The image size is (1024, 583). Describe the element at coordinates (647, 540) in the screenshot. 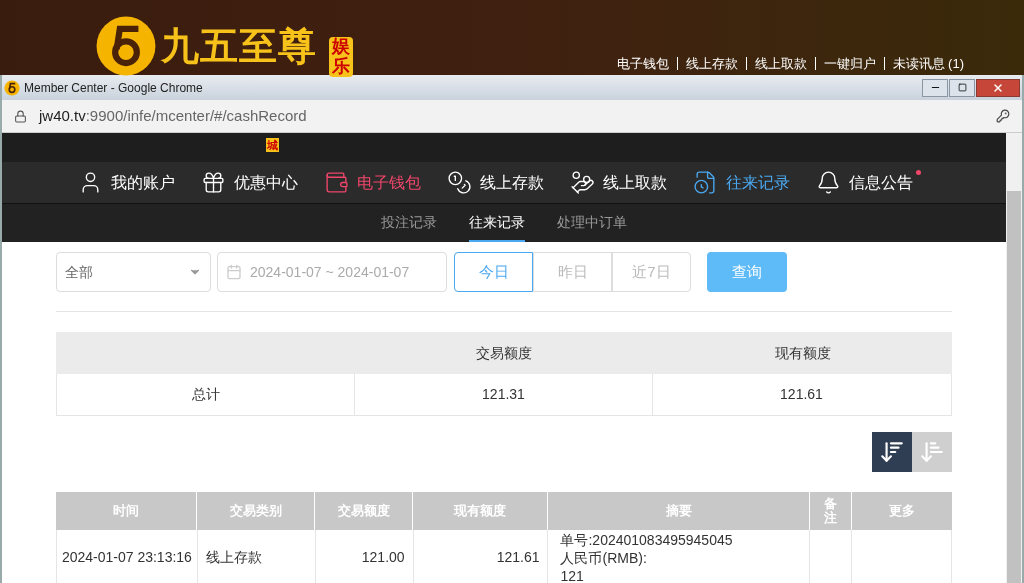

I see `summary-line: 单号:202401083495945045` at that location.